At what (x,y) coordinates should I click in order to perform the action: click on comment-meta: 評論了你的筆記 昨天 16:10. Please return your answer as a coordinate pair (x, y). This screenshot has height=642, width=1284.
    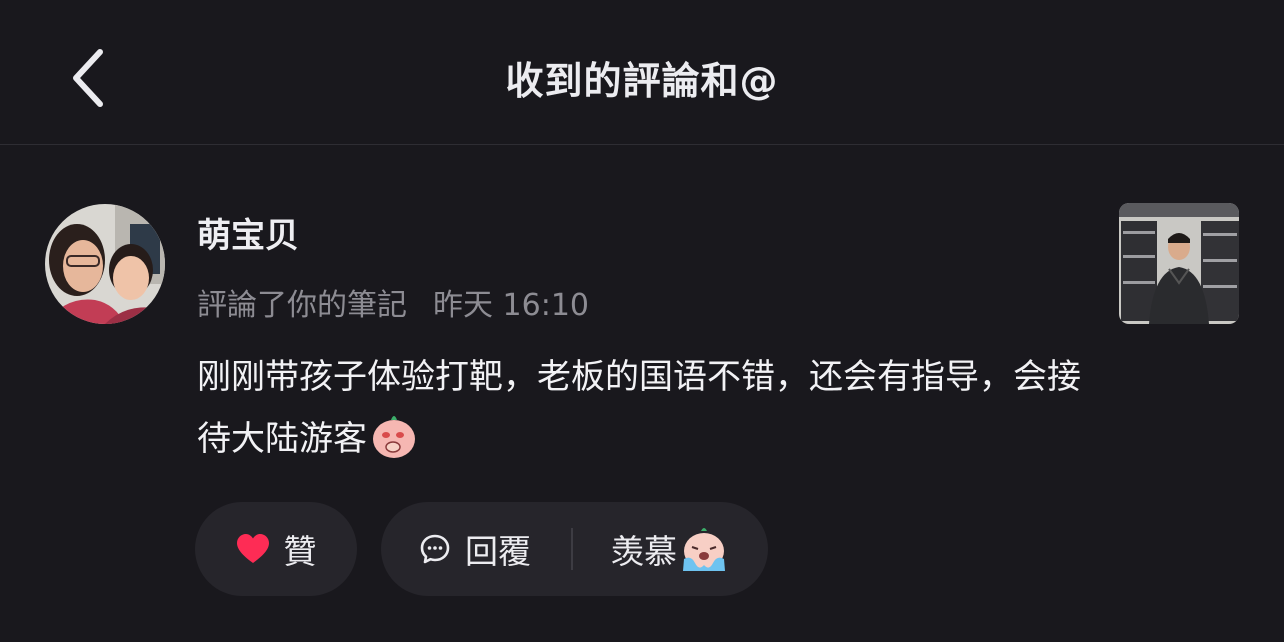
    Looking at the image, I should click on (393, 302).